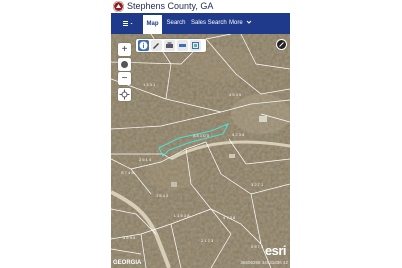 The width and height of the screenshot is (402, 268). I want to click on esri-logo: esri, so click(275, 250).